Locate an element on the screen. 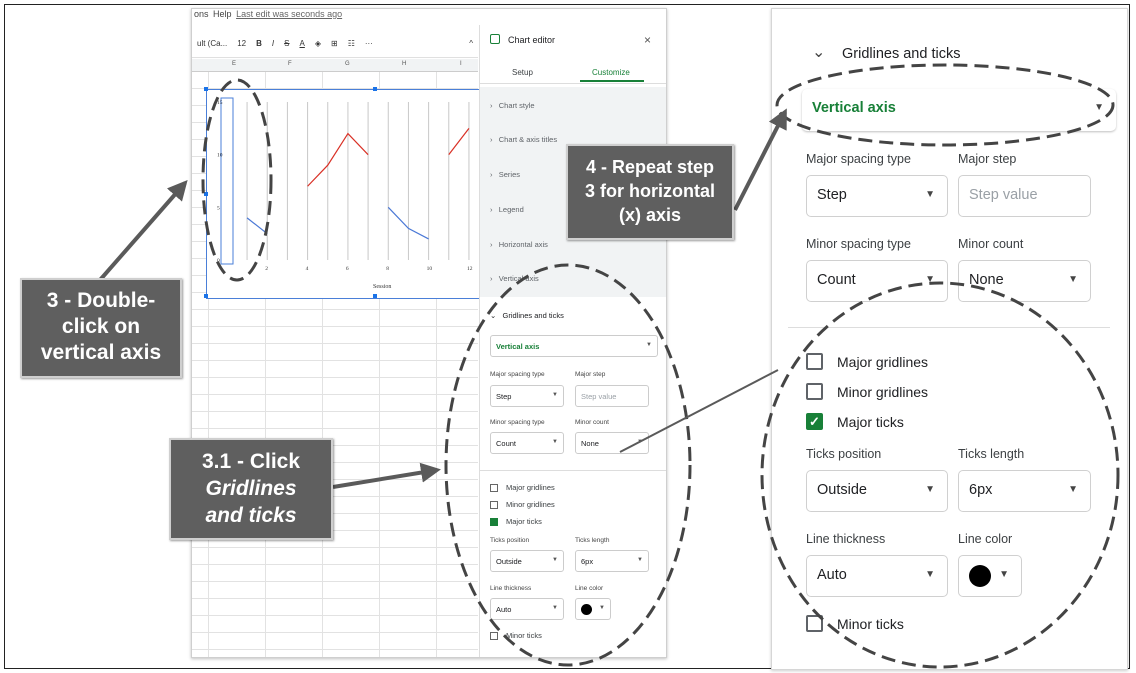  callout-line: 3.1 - Click is located at coordinates (251, 461).